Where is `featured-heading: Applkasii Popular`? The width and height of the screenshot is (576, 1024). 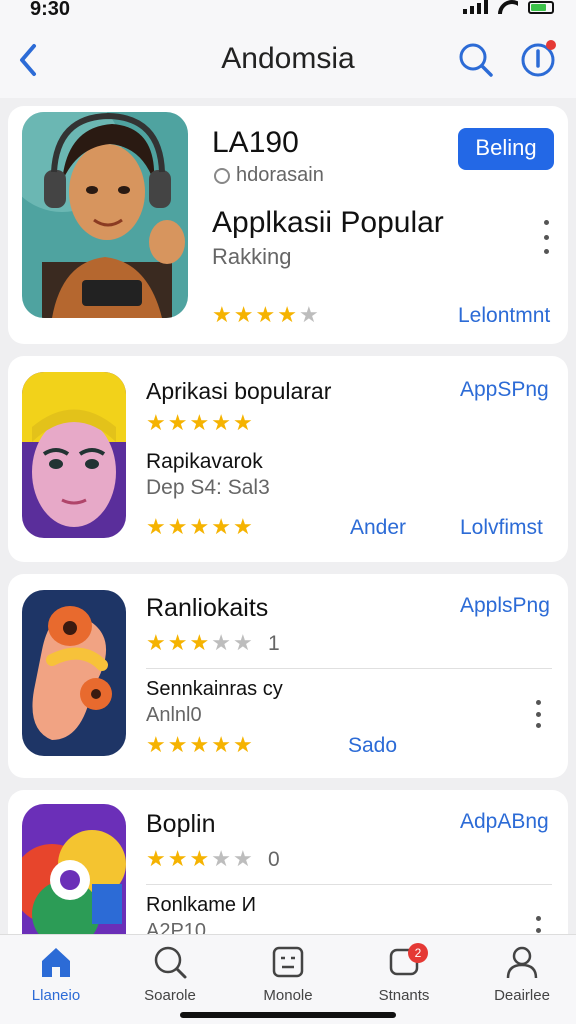 featured-heading: Applkasii Popular is located at coordinates (328, 222).